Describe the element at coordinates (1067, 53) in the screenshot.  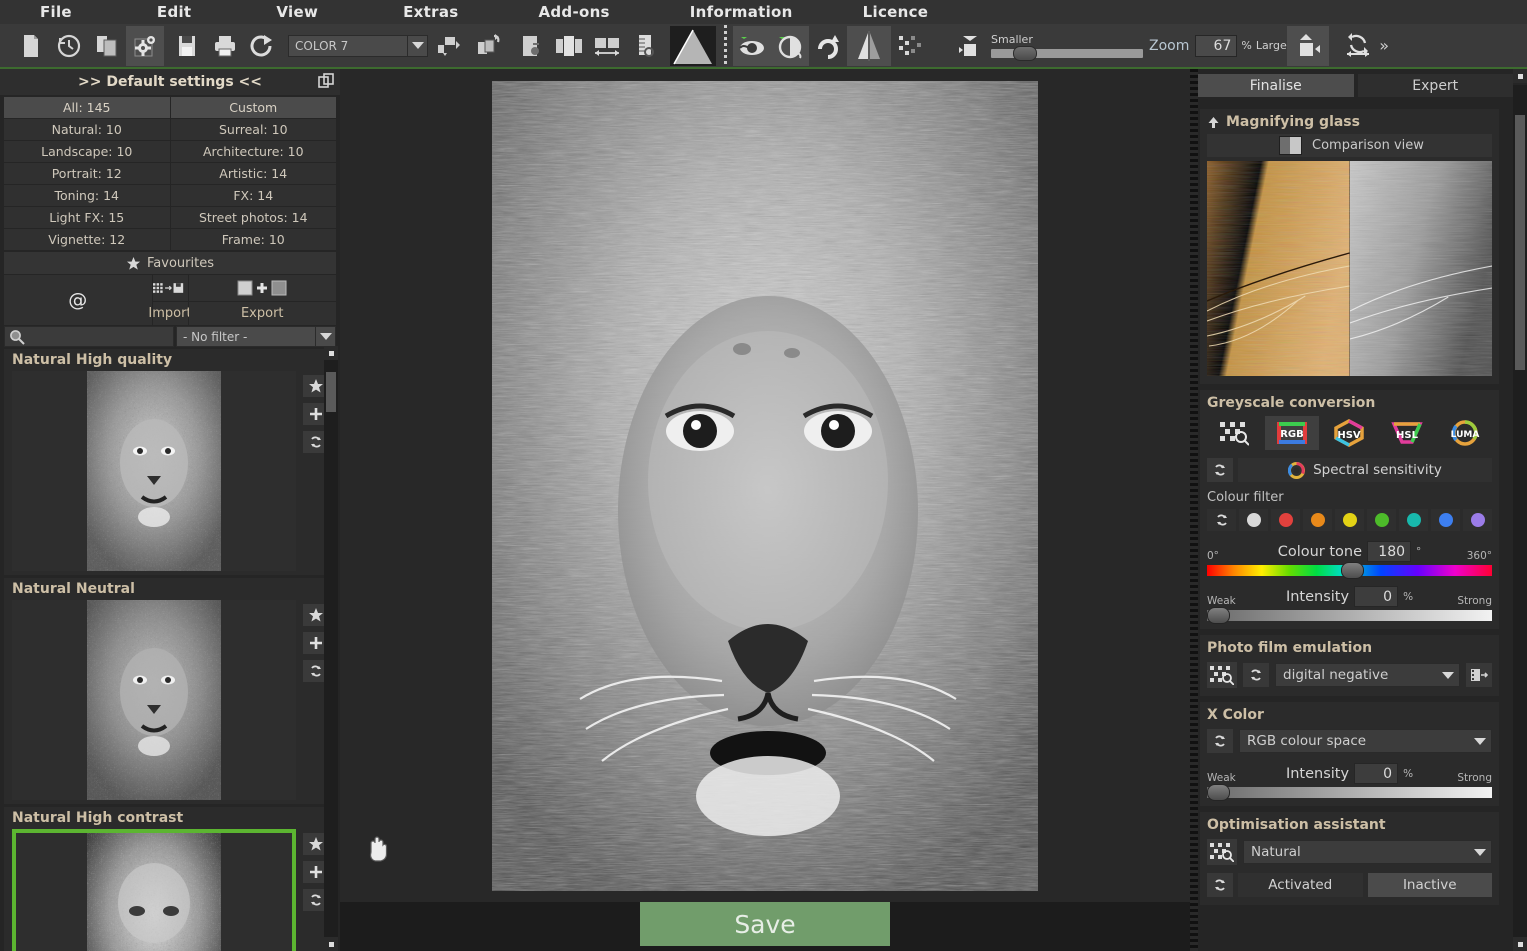
I see `zoom-slider` at that location.